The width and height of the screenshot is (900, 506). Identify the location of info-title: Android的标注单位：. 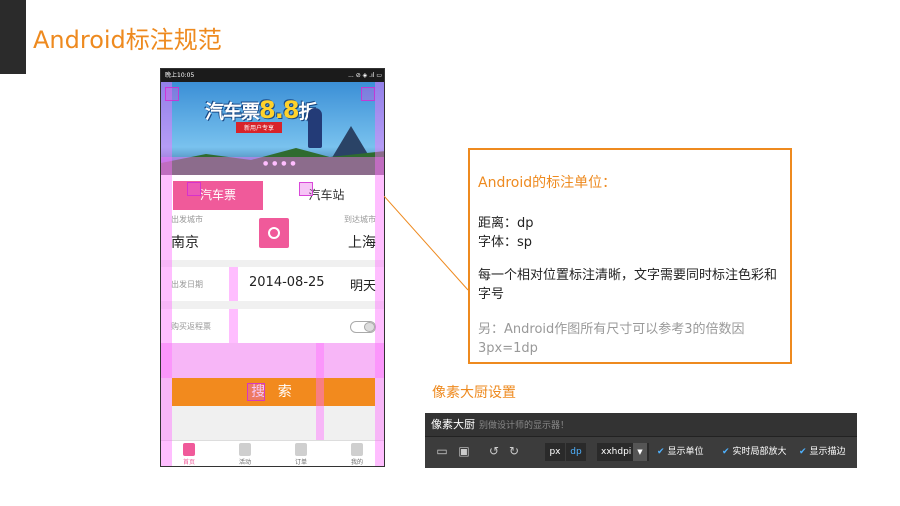
(547, 183).